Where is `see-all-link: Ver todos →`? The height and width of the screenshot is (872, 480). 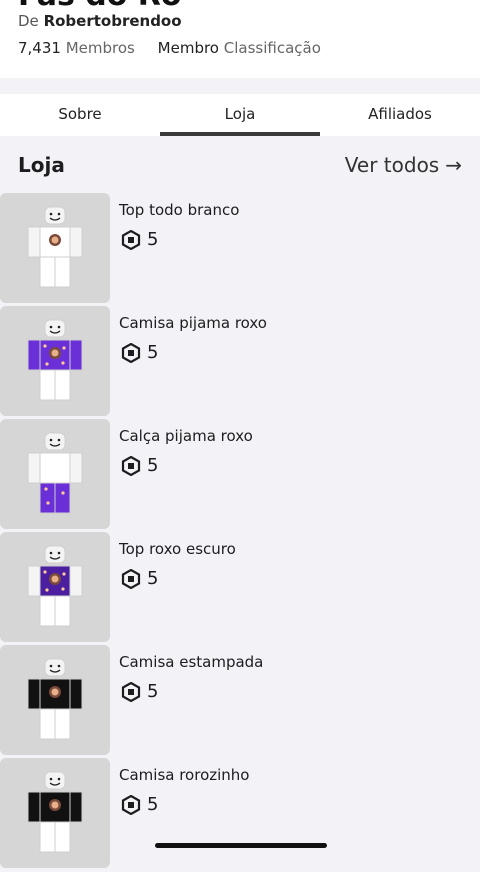 see-all-link: Ver todos → is located at coordinates (403, 165).